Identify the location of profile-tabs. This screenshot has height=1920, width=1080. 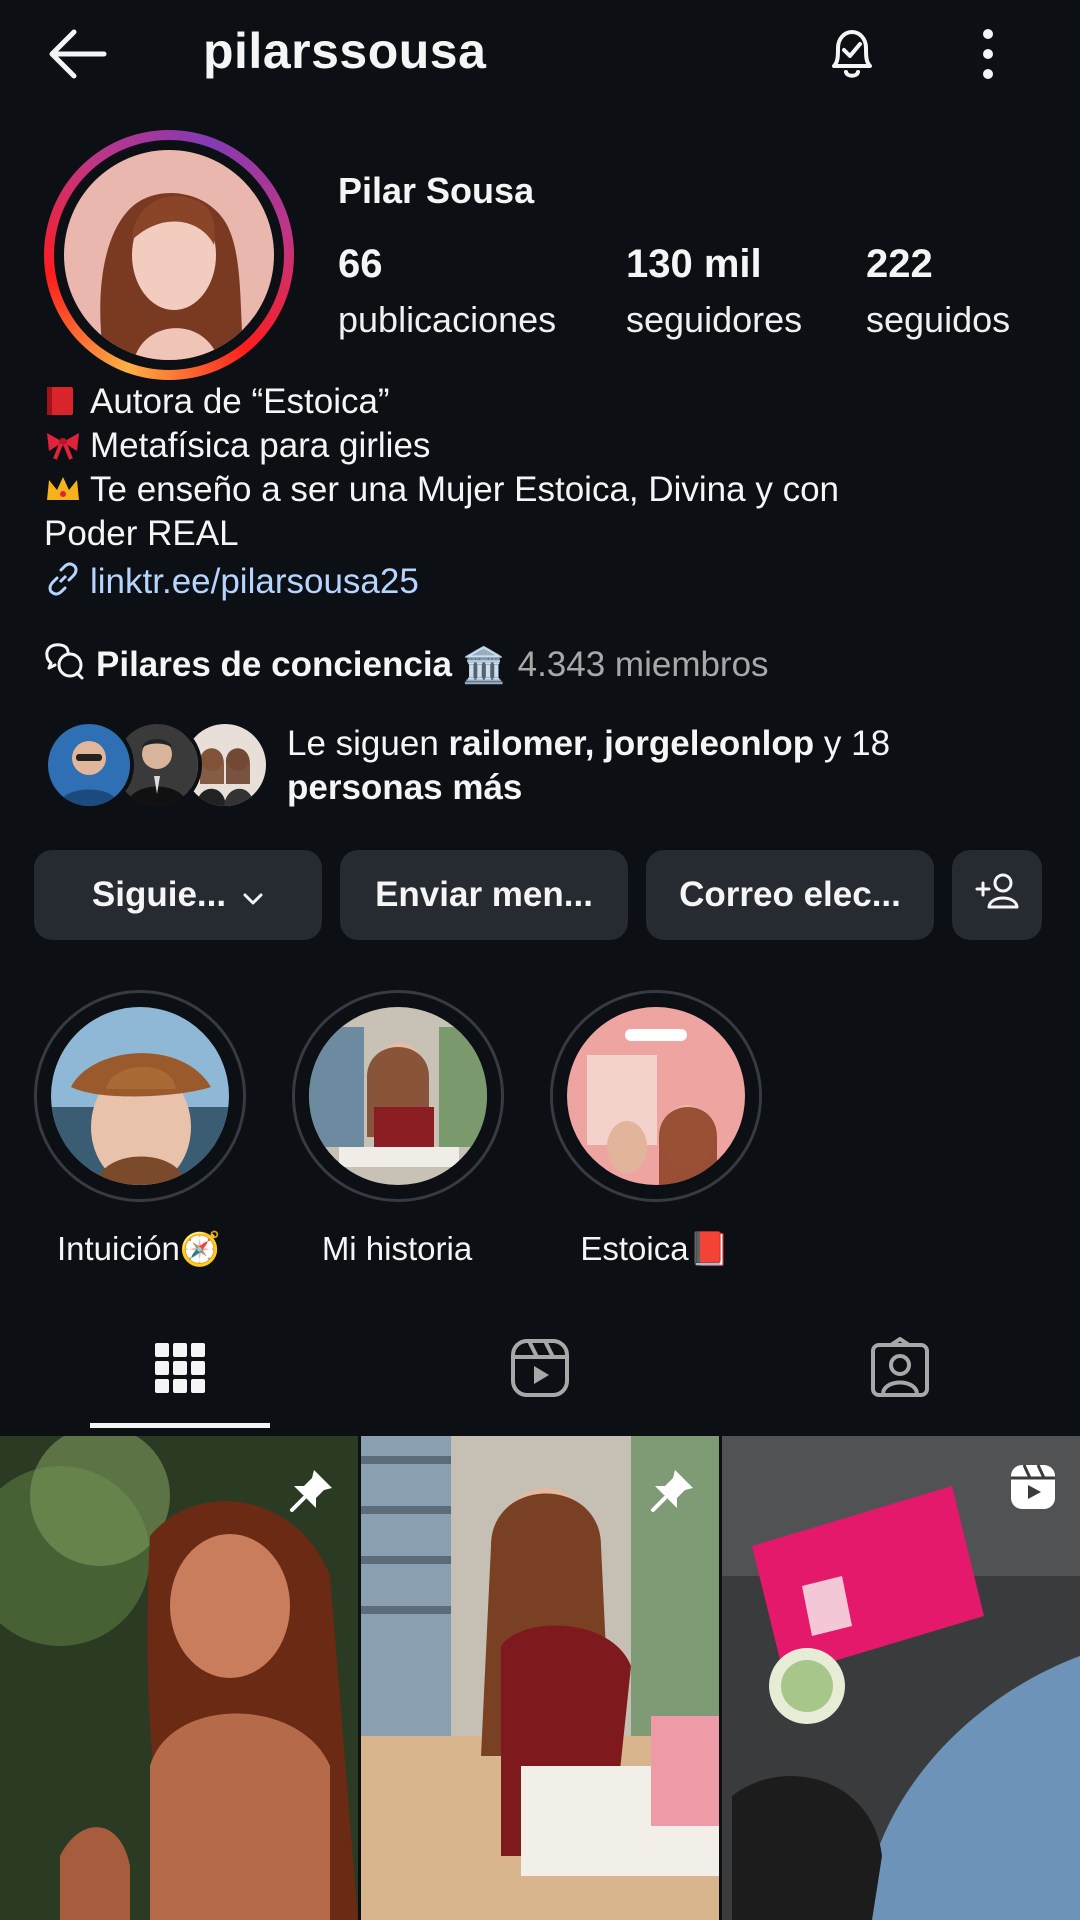
(540, 1370).